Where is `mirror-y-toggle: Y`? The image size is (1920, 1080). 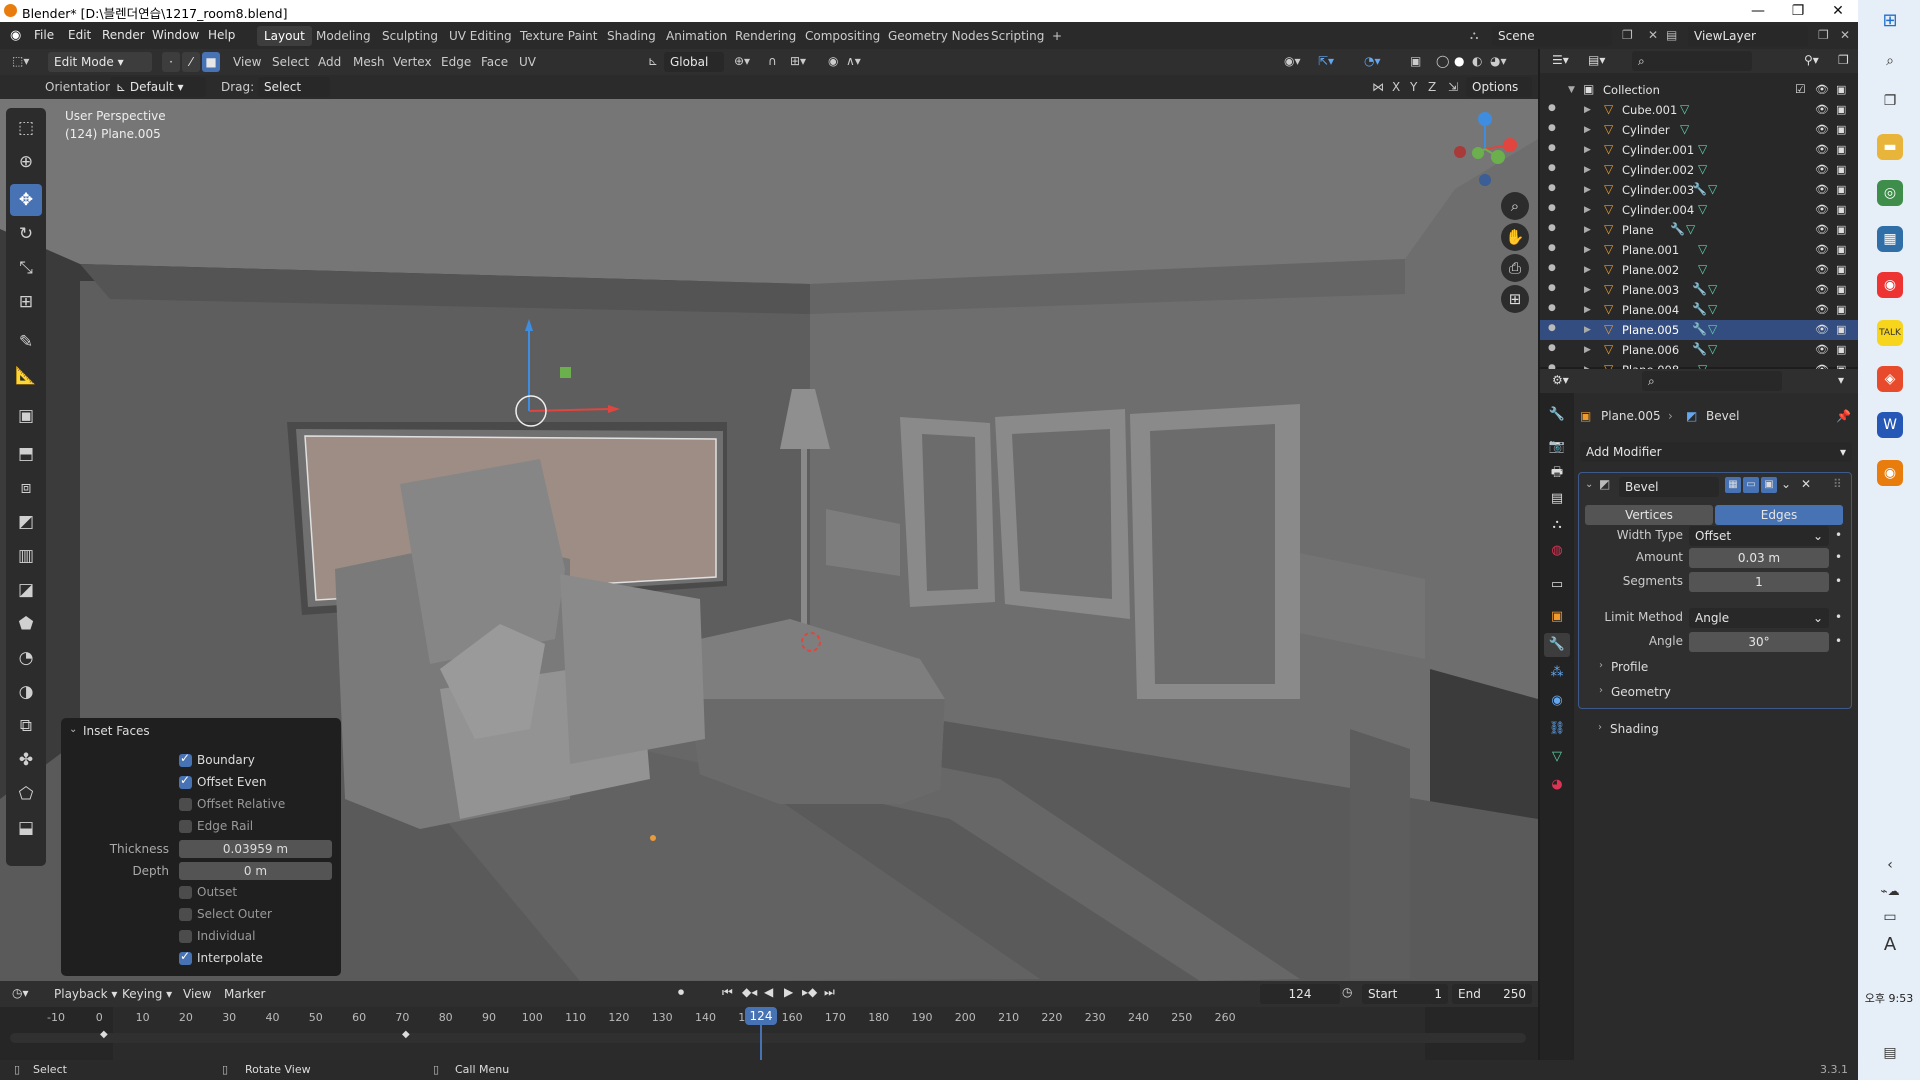
mirror-y-toggle: Y is located at coordinates (1413, 87).